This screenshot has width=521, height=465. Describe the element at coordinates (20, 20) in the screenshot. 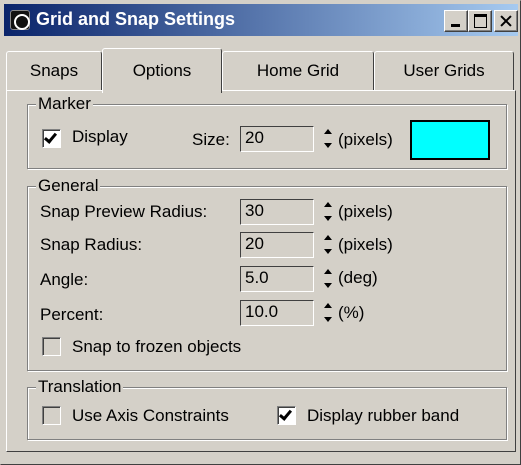

I see `app-icon` at that location.